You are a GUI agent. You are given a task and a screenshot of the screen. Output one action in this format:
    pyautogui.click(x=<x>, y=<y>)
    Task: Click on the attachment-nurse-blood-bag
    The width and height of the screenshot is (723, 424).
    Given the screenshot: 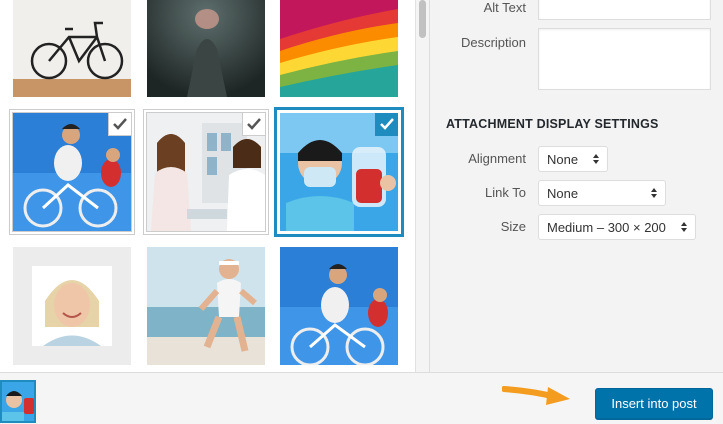 What is the action you would take?
    pyautogui.click(x=339, y=172)
    